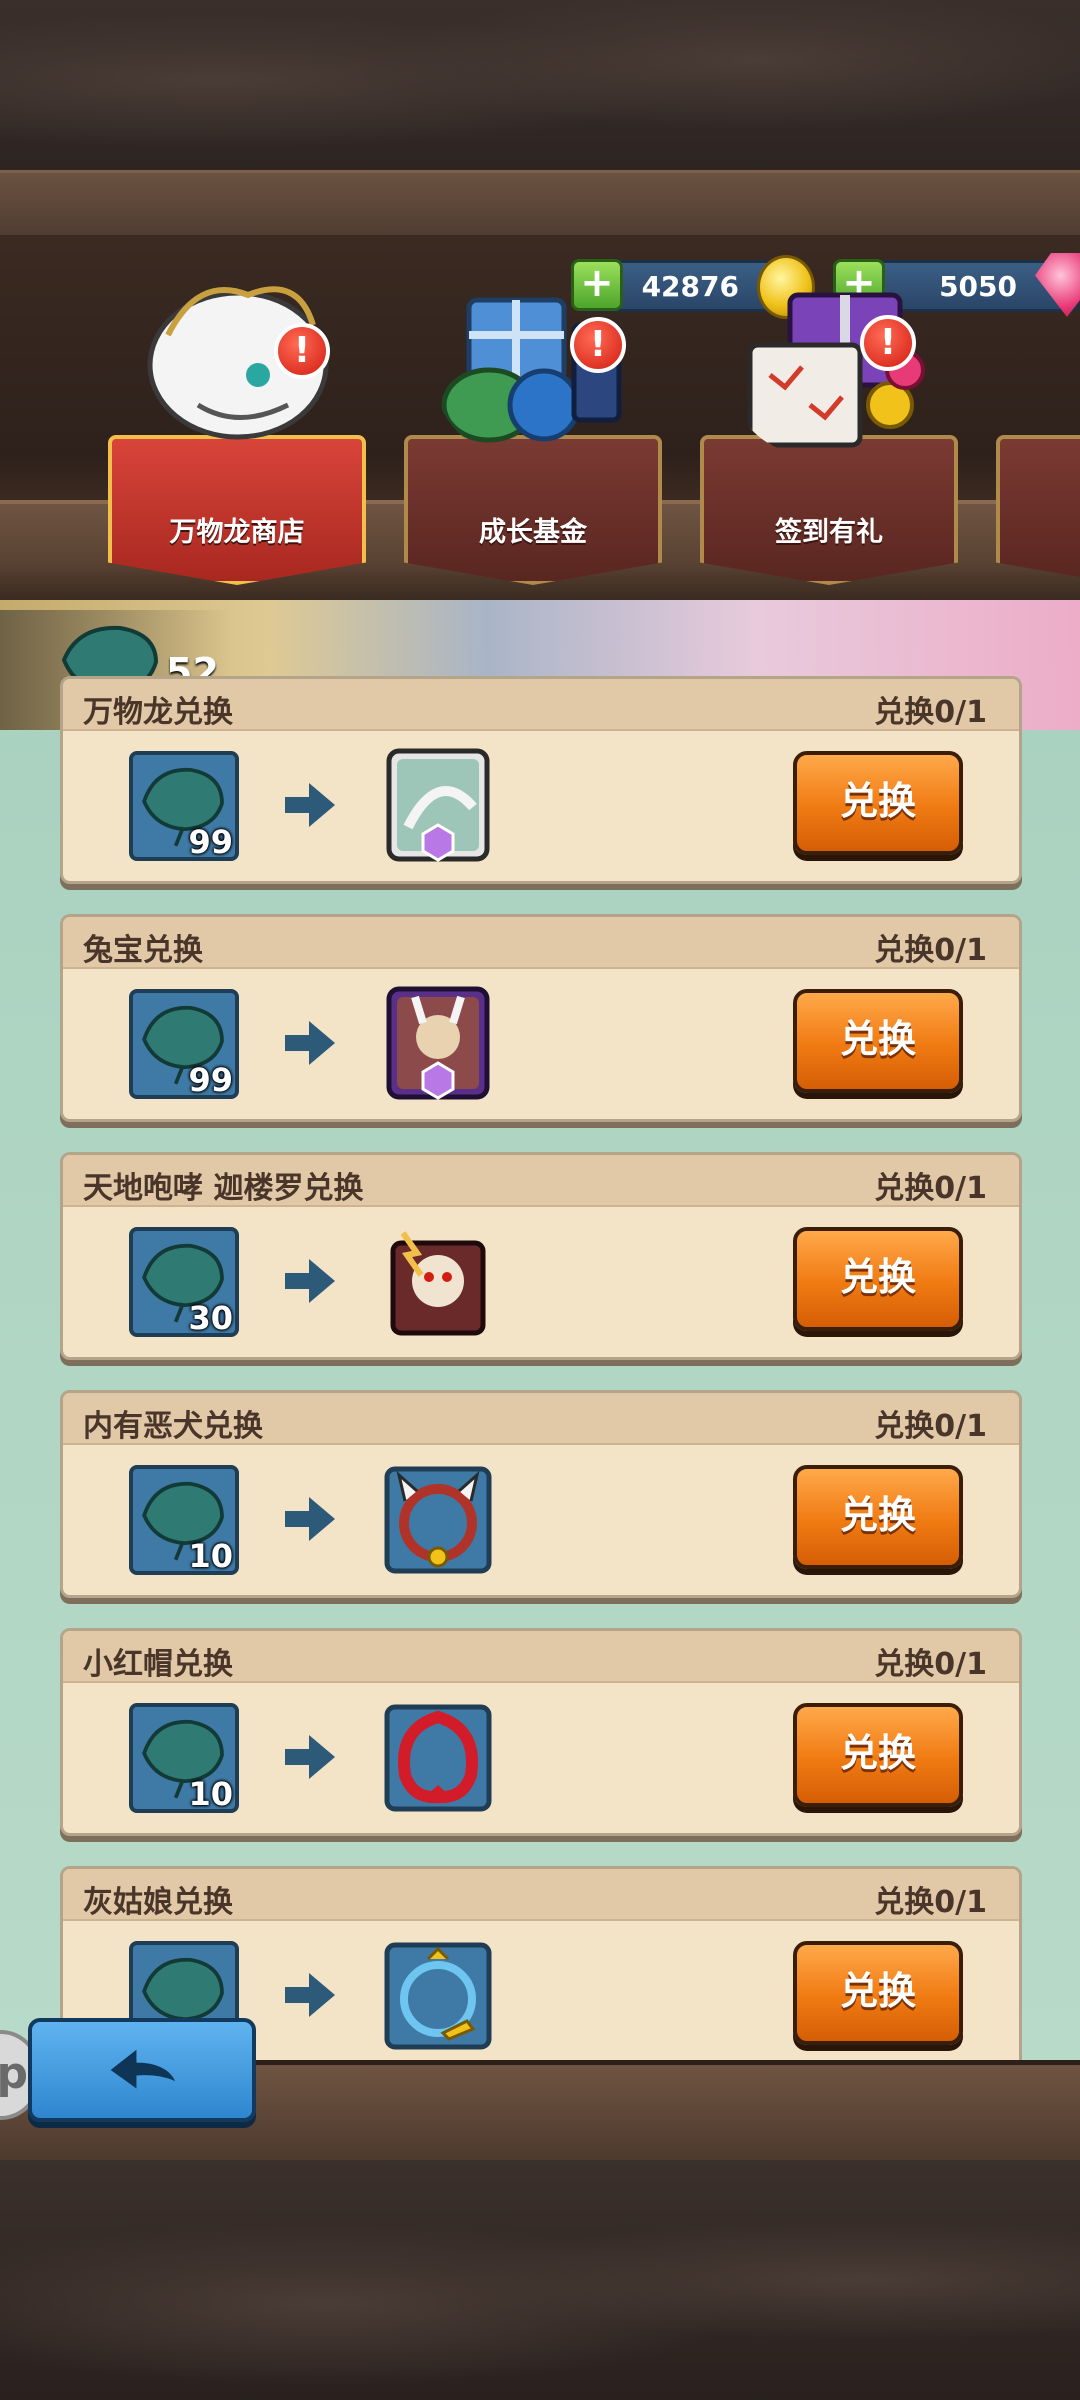  Describe the element at coordinates (237, 415) in the screenshot. I see `tab-dragon-shop: ! 万物龙商店` at that location.